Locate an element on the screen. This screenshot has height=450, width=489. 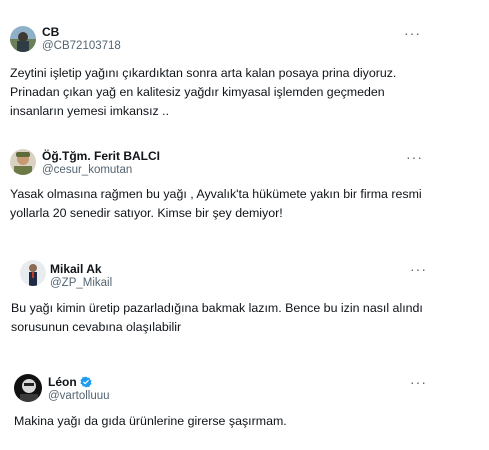
verified-badge-icon is located at coordinates (86, 383).